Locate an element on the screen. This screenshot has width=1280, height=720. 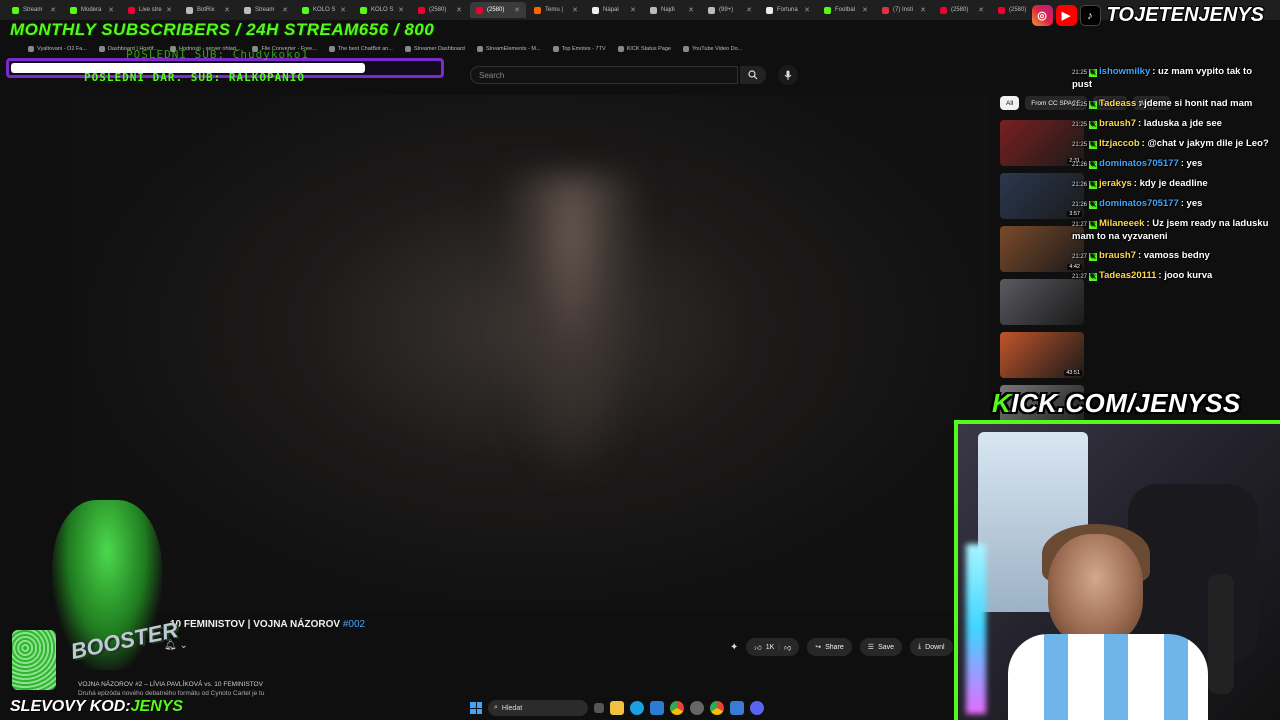
thumbs-down-icon: 👎︎ is located at coordinates (787, 647).